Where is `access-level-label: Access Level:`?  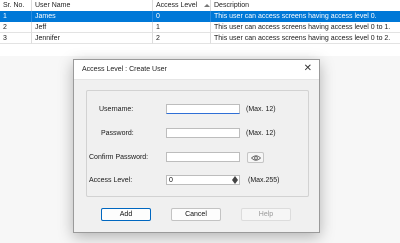 access-level-label: Access Level: is located at coordinates (111, 180).